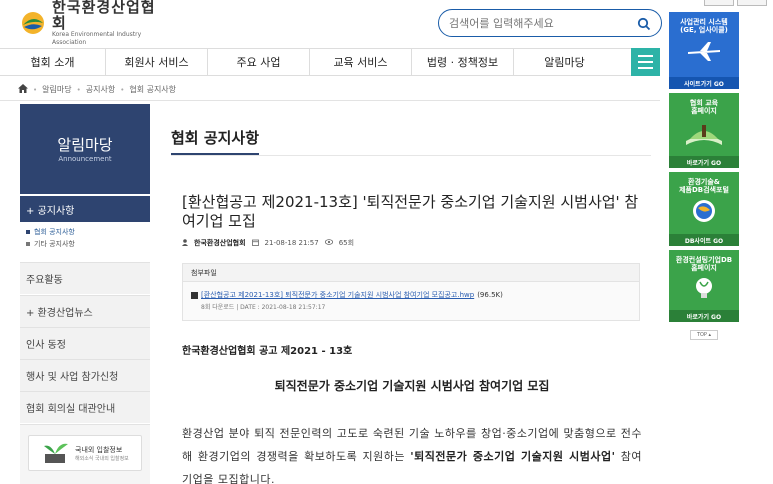 This screenshot has height=484, width=773. What do you see at coordinates (152, 89) in the screenshot?
I see `breadcrumb-item: 협회 공지사항` at bounding box center [152, 89].